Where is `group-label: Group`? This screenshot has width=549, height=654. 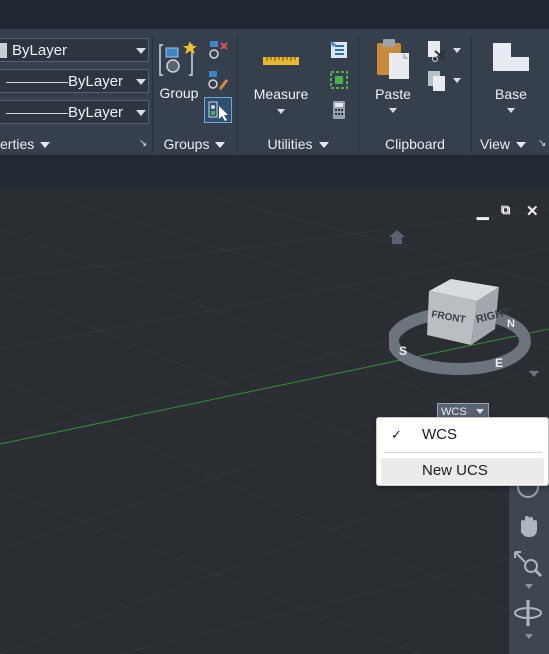 group-label: Group is located at coordinates (179, 93).